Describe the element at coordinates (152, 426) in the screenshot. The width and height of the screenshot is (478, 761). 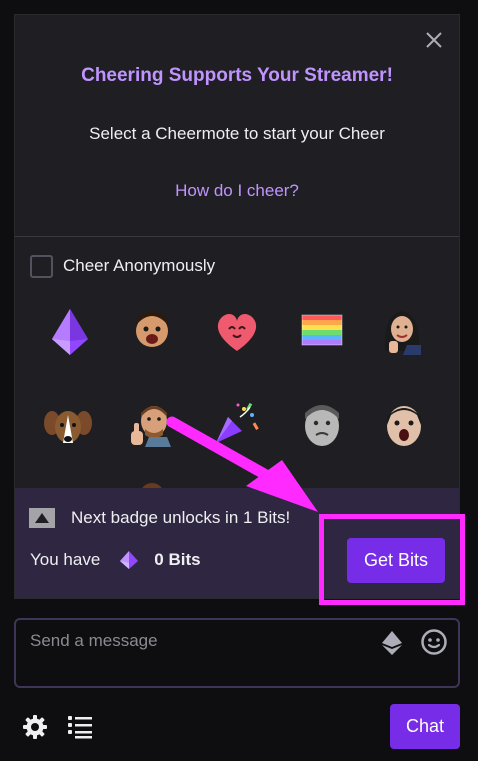
I see `cheermote-thumbs-up-streamer` at that location.